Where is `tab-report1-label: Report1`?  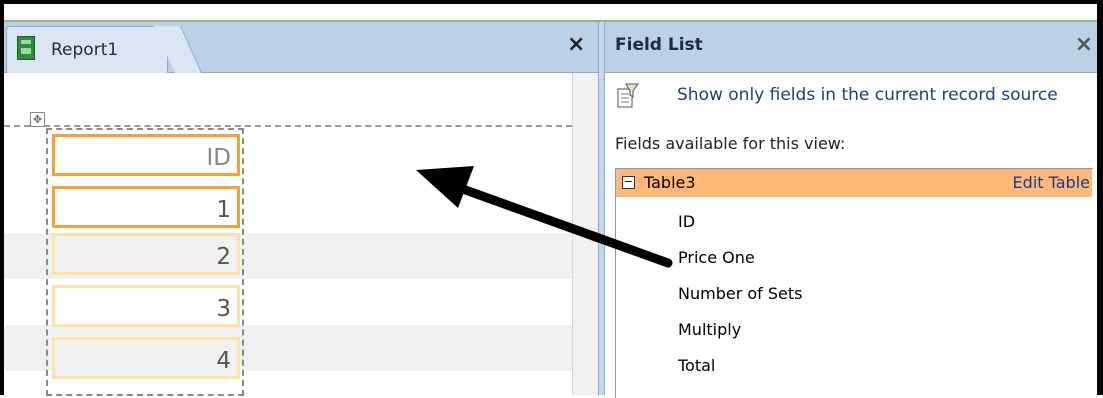
tab-report1-label: Report1 is located at coordinates (85, 50).